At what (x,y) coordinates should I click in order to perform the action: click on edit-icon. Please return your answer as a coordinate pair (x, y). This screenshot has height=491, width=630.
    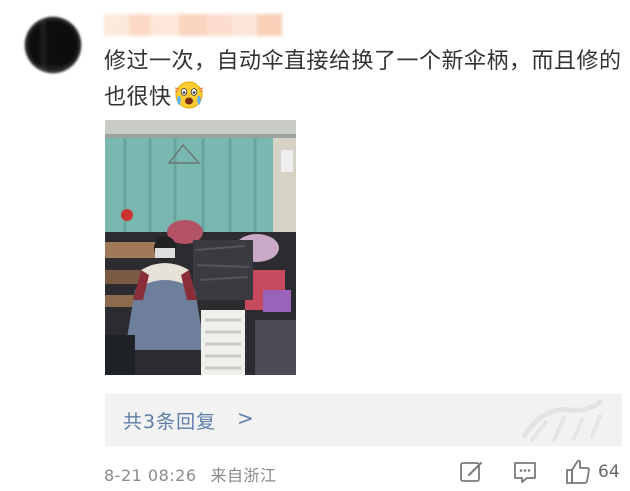
    Looking at the image, I should click on (471, 471).